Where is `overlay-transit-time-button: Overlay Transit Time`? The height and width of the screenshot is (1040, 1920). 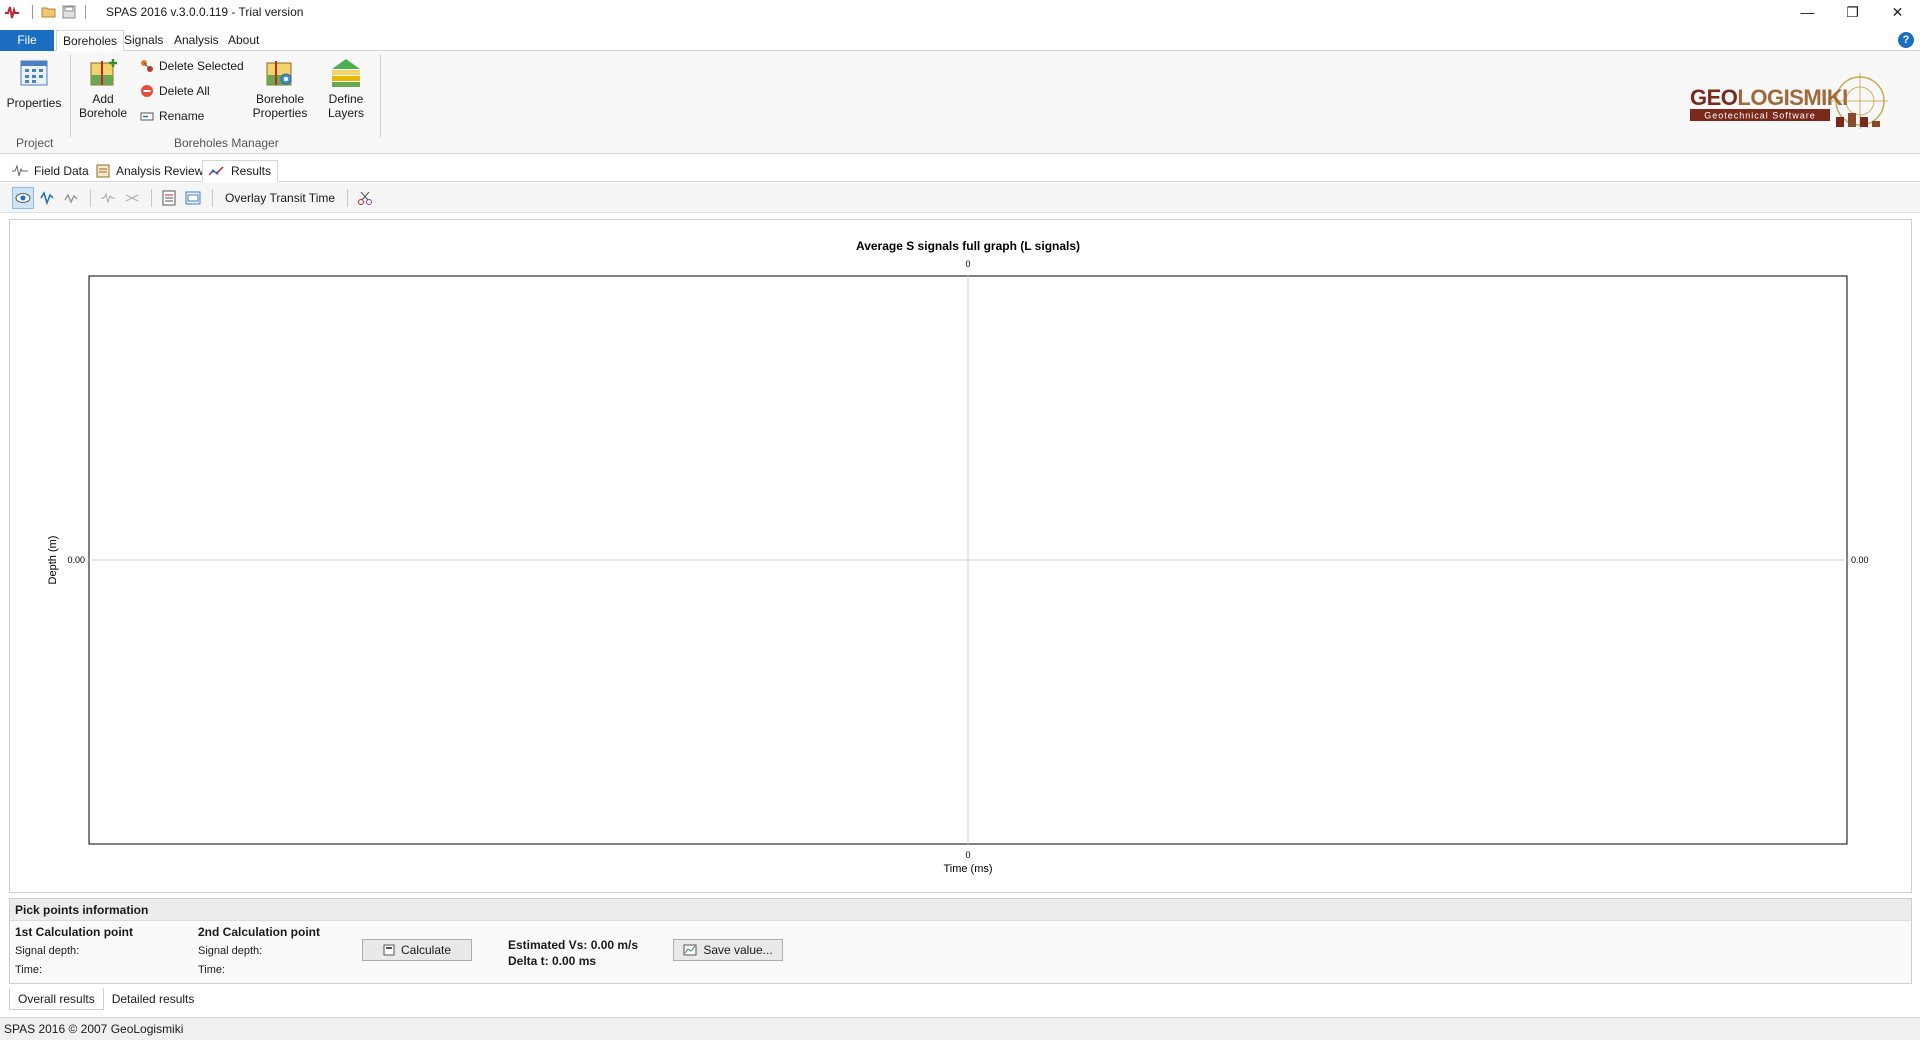
overlay-transit-time-button: Overlay Transit Time is located at coordinates (280, 198).